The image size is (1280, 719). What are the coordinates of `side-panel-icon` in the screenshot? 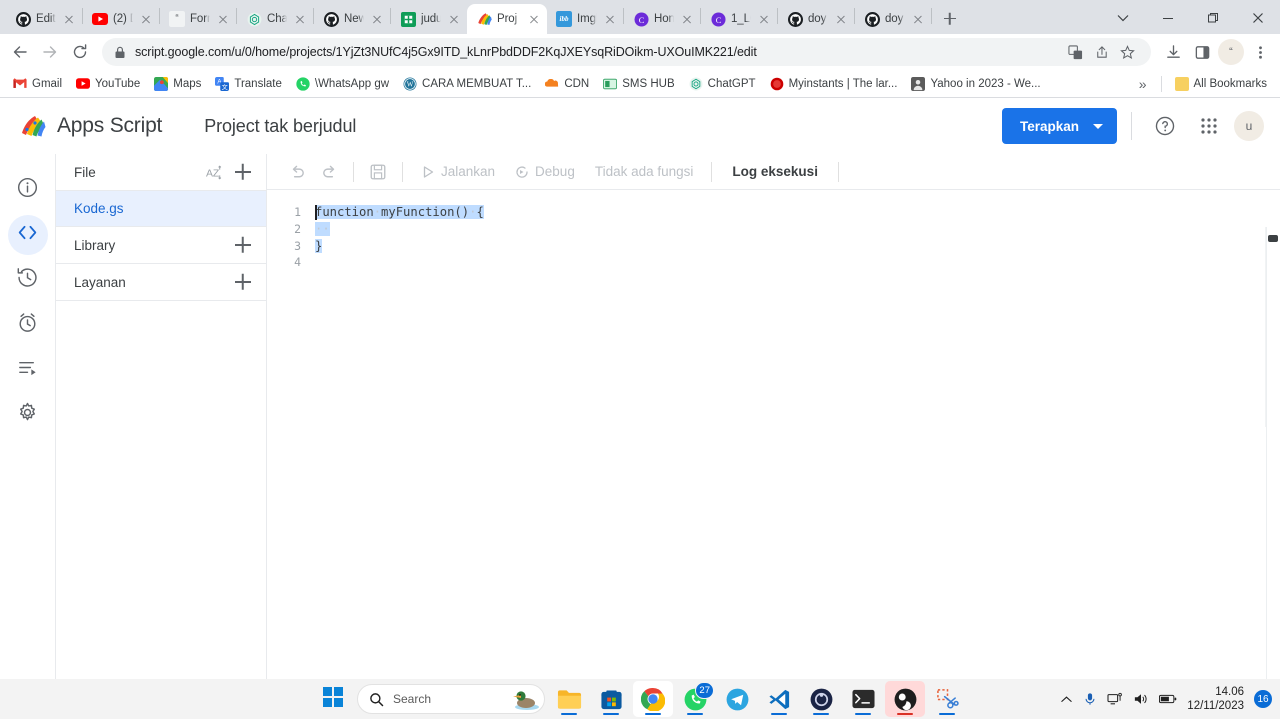 It's located at (1202, 52).